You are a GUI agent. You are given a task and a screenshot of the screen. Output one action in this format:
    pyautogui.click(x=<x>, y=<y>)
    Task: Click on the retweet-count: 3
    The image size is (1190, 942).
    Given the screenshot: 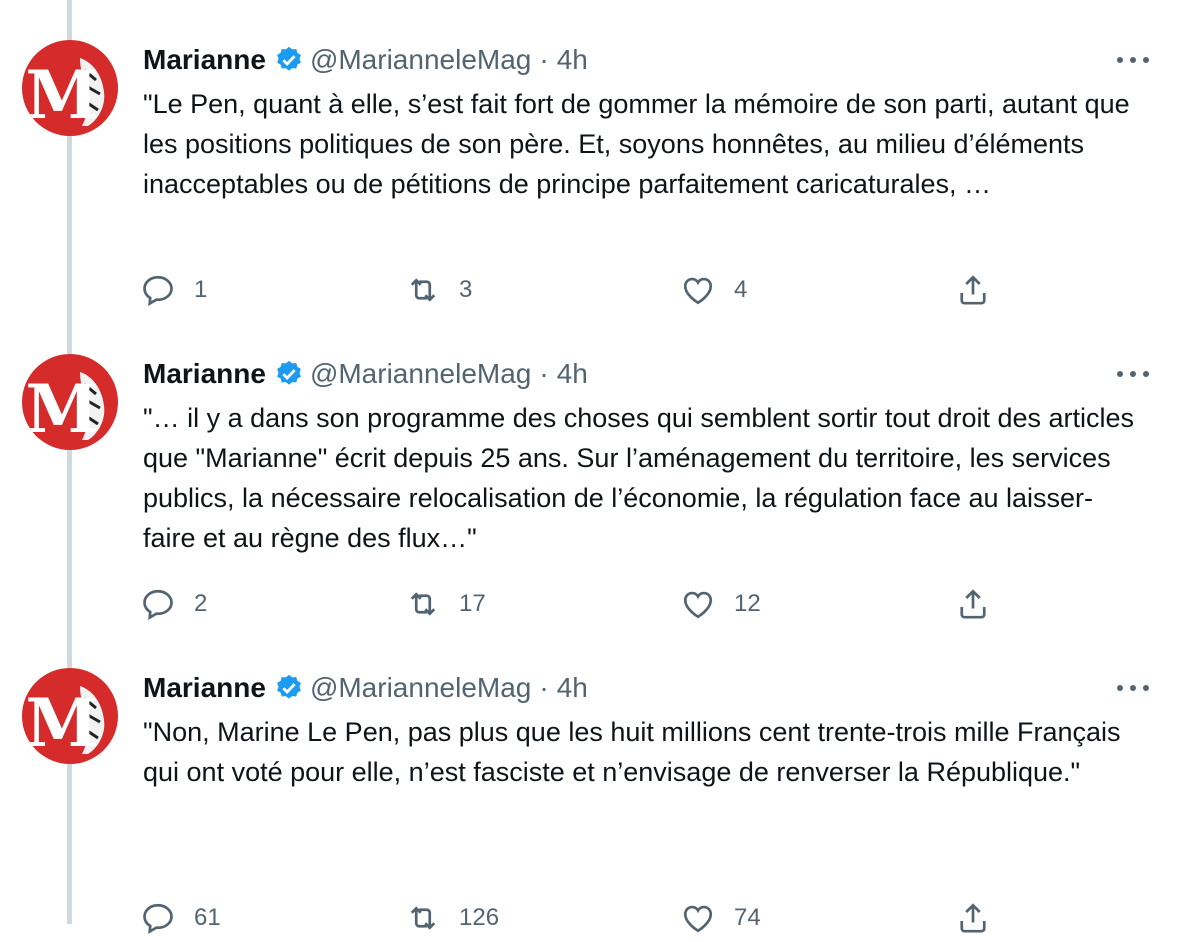 What is the action you would take?
    pyautogui.click(x=466, y=289)
    